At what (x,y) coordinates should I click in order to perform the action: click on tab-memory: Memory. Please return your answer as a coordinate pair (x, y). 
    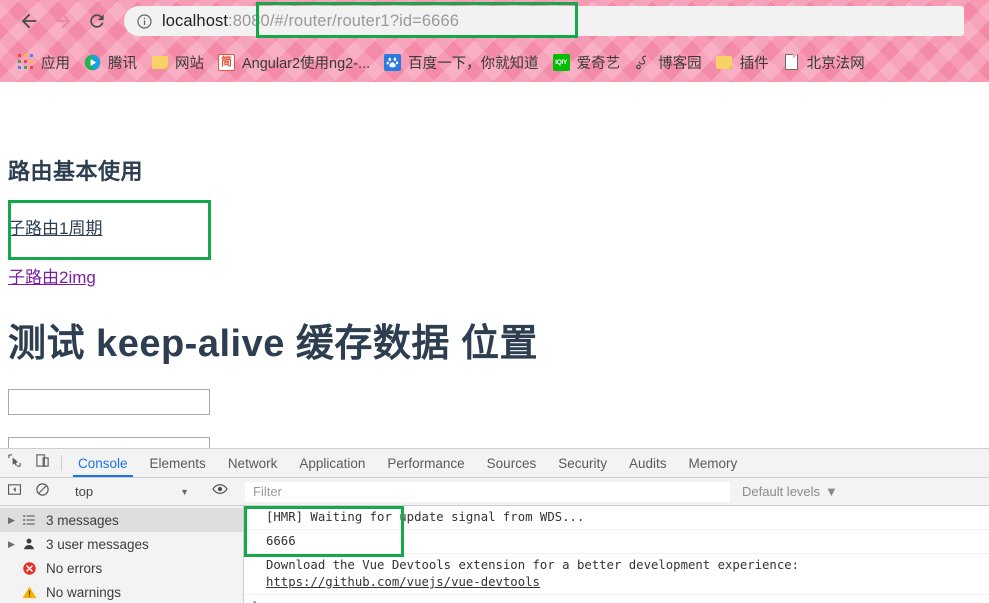
    Looking at the image, I should click on (713, 463).